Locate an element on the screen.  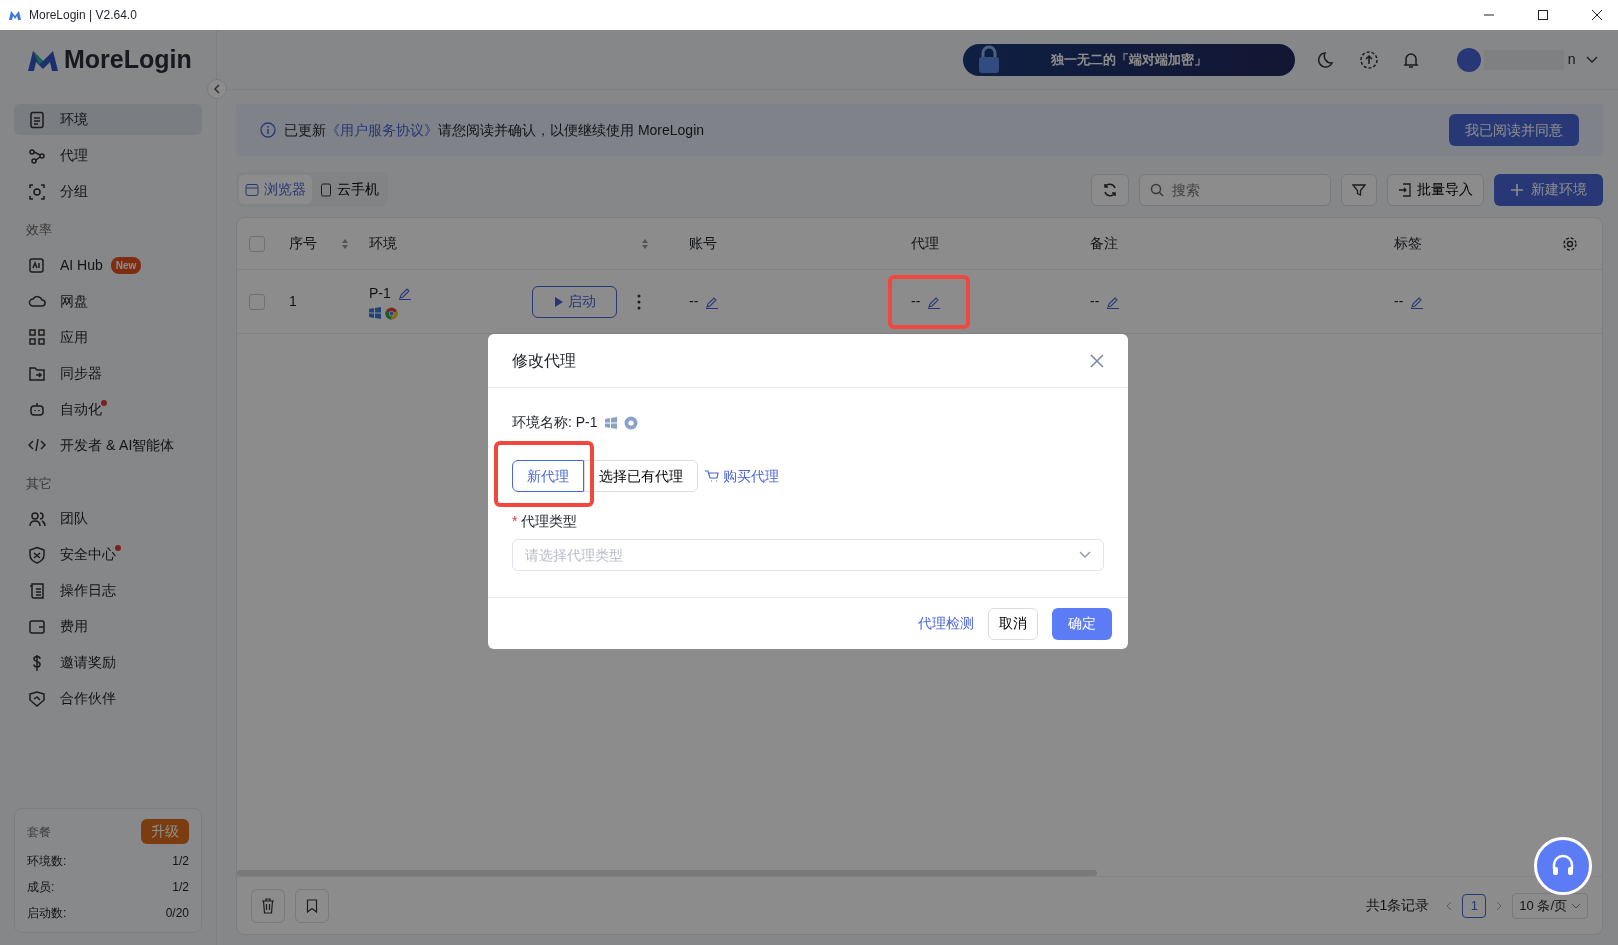
handshake-icon is located at coordinates (37, 698).